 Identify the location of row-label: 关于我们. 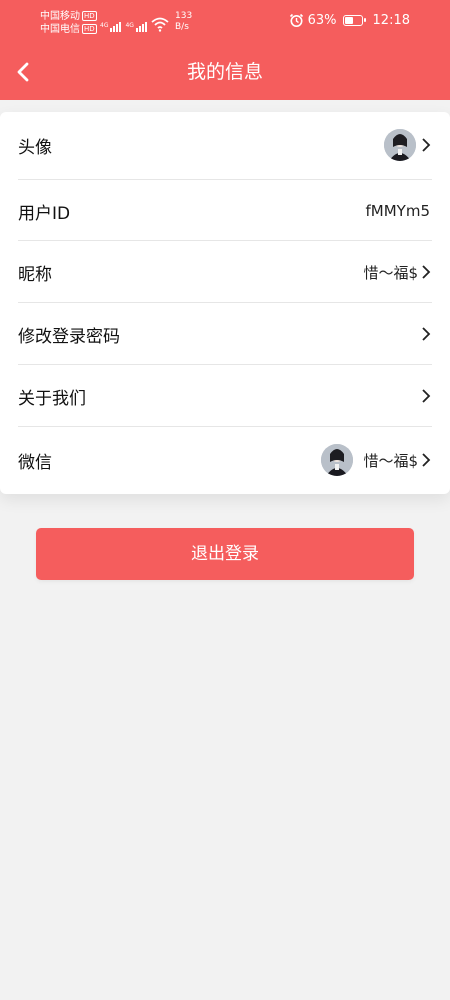
(52, 398).